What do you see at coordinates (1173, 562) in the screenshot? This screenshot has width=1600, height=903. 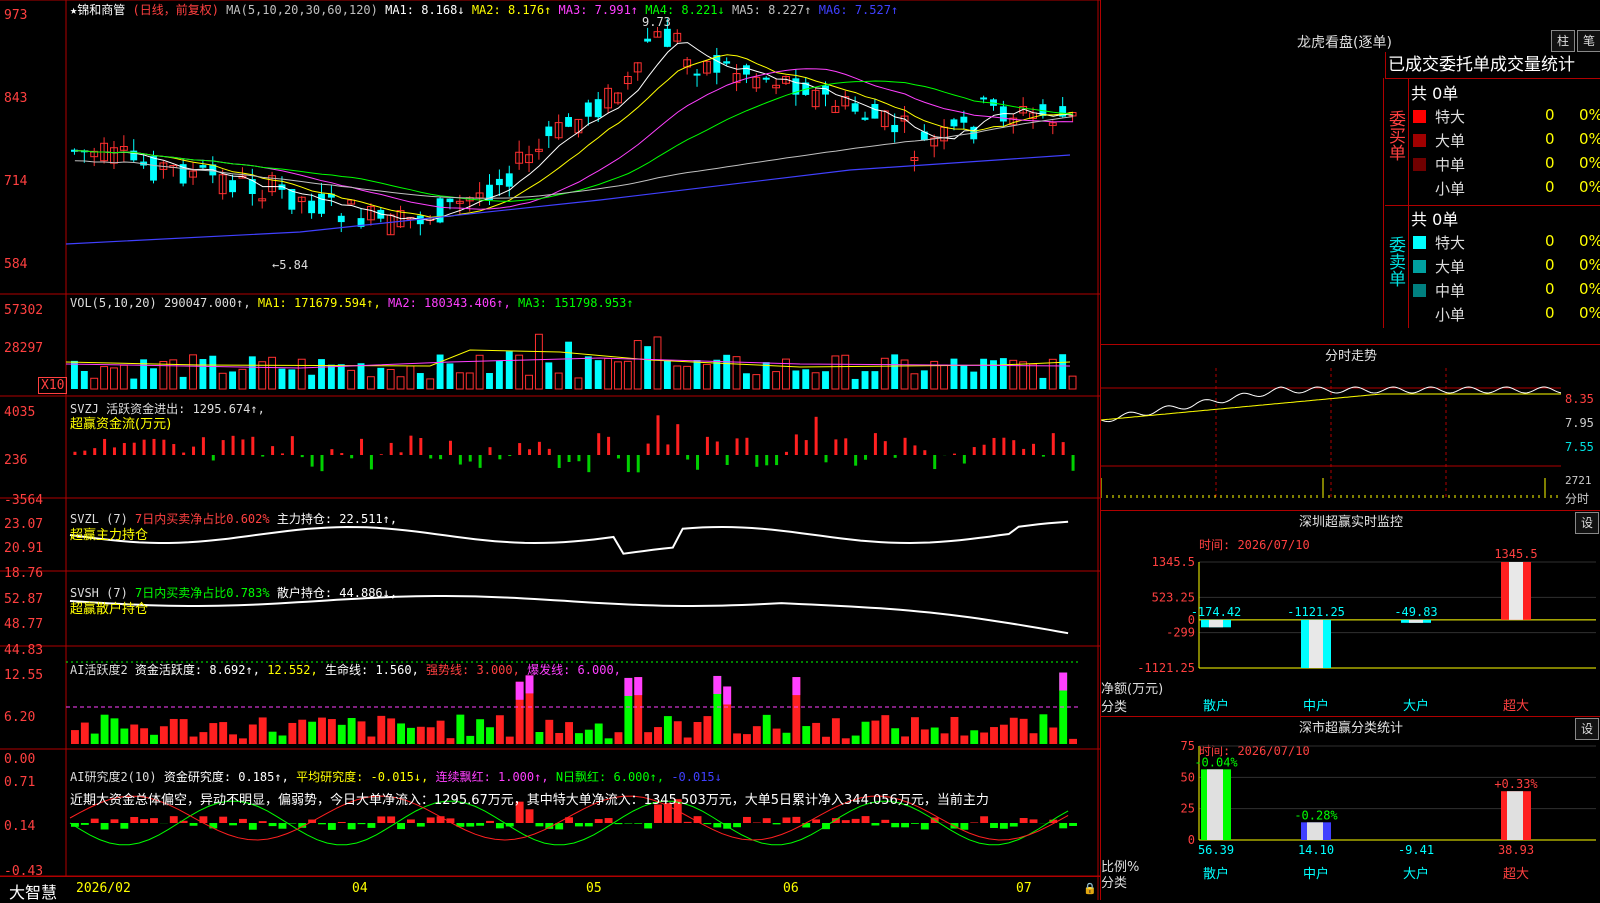 I see `sz-monitor-y-tick: 1345.5` at bounding box center [1173, 562].